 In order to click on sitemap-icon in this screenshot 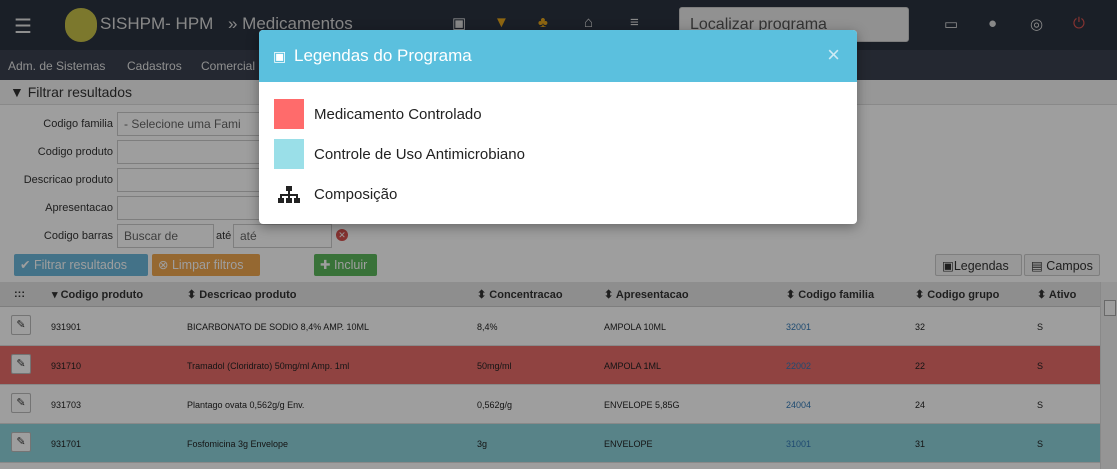, I will do `click(289, 194)`.